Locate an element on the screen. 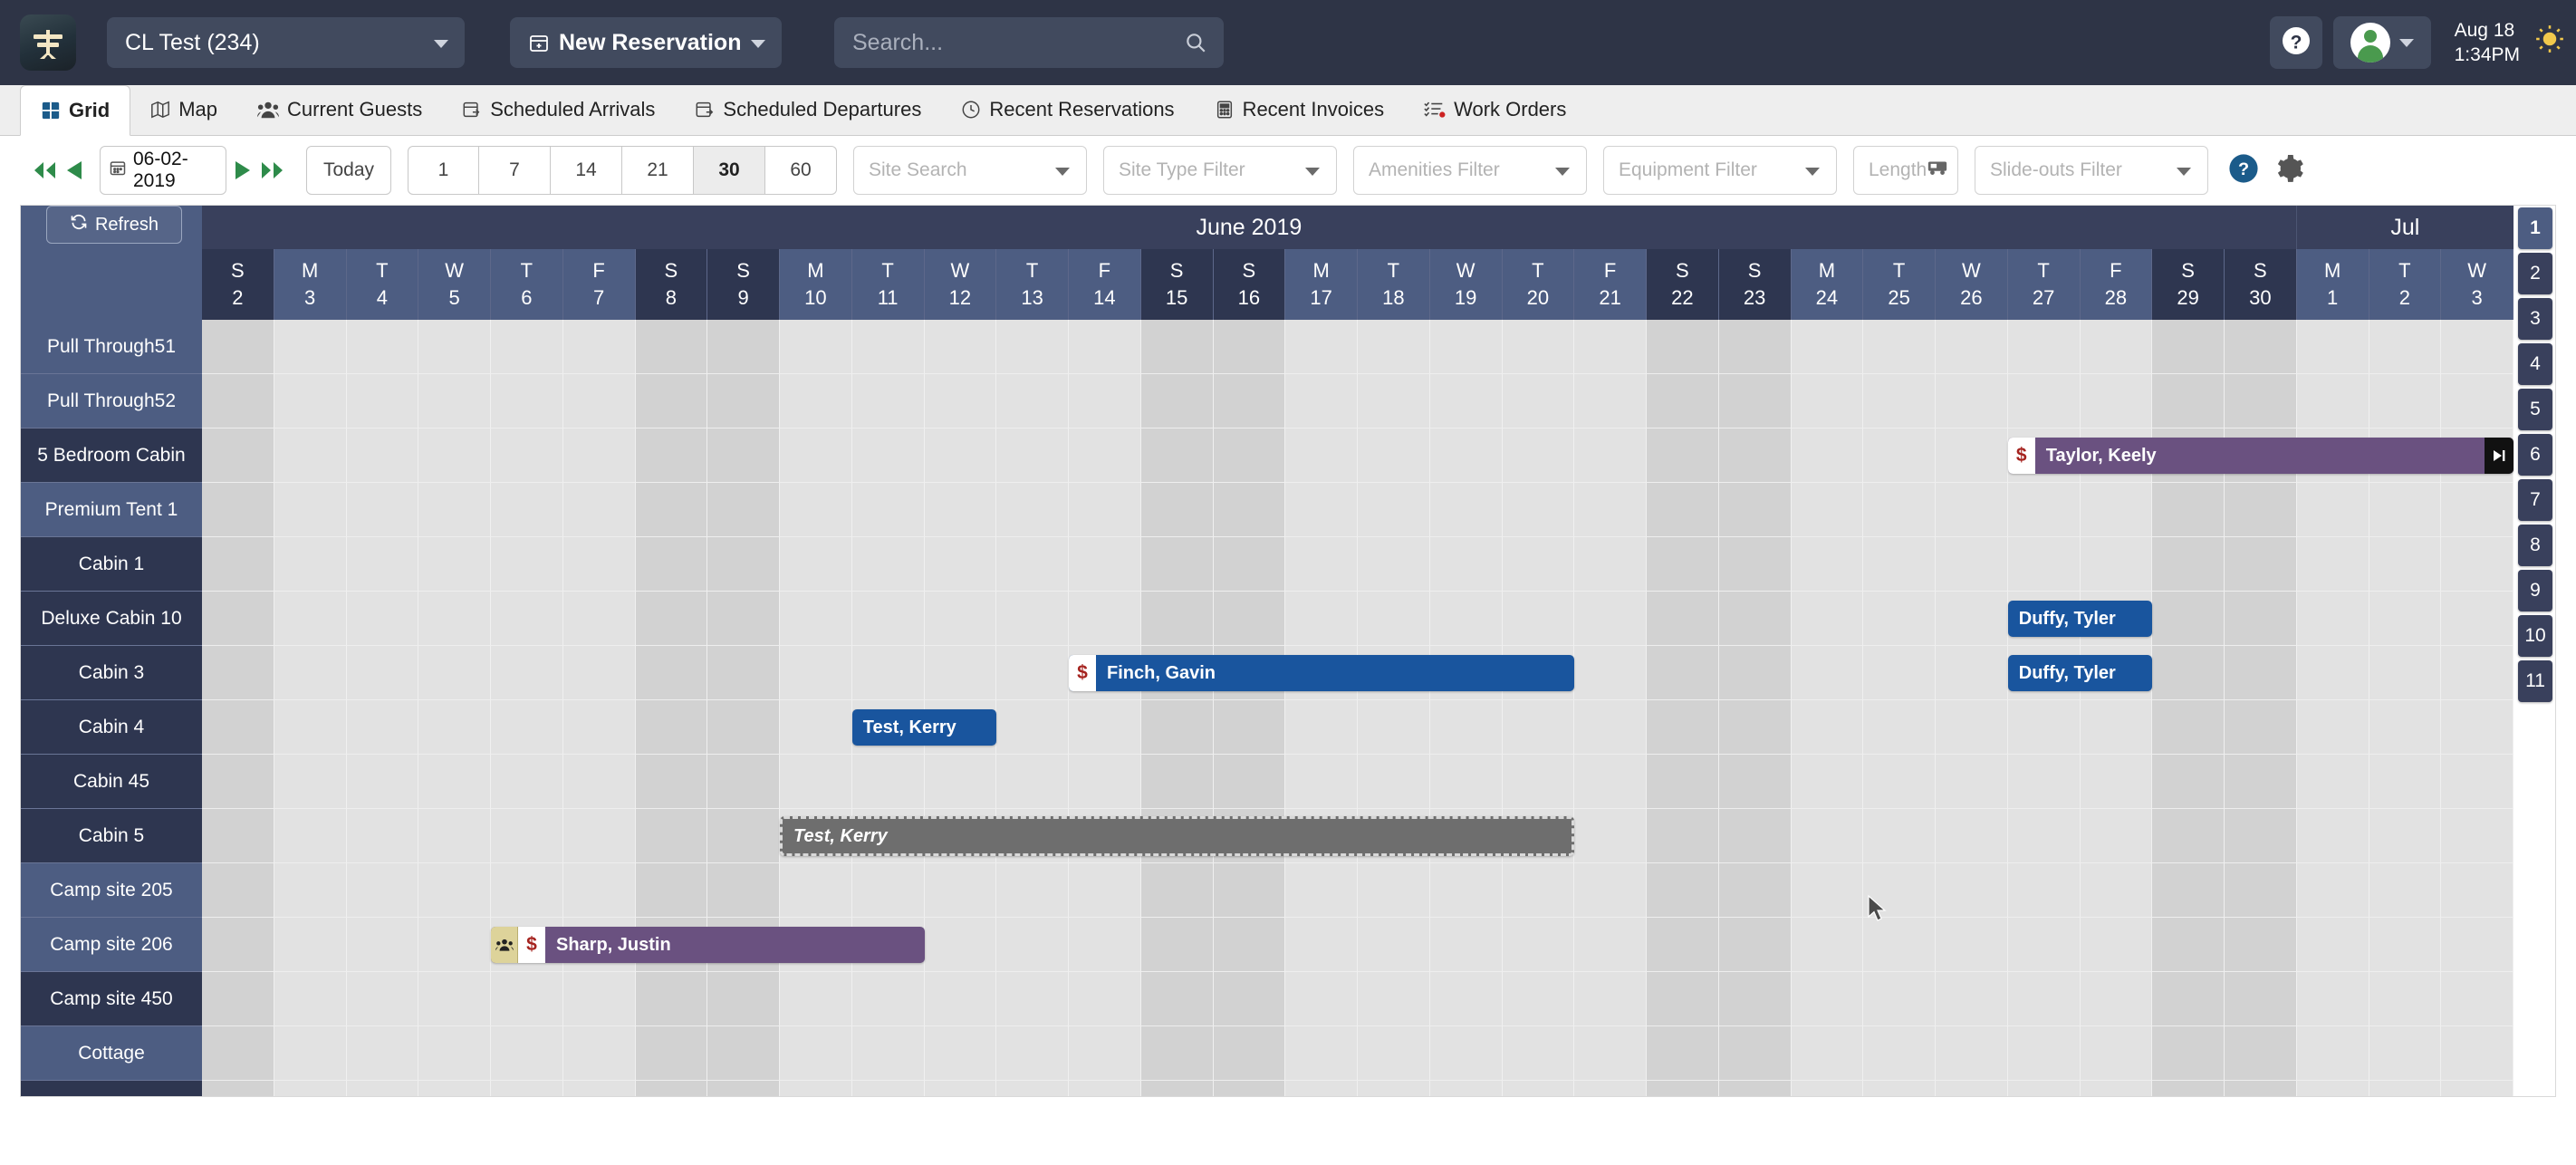 The image size is (2576, 1165). tab-work-orders: Work Orders is located at coordinates (1495, 109).